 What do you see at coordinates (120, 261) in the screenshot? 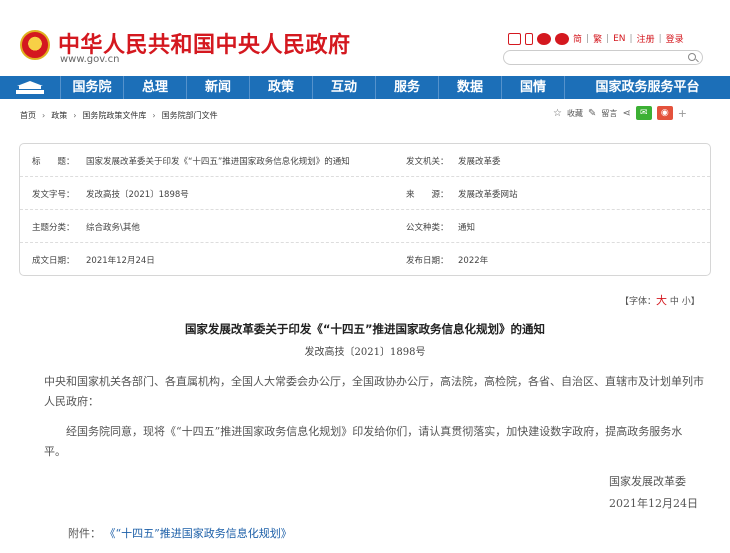
I see `meta-value-written-date: 2021年12月24日` at bounding box center [120, 261].